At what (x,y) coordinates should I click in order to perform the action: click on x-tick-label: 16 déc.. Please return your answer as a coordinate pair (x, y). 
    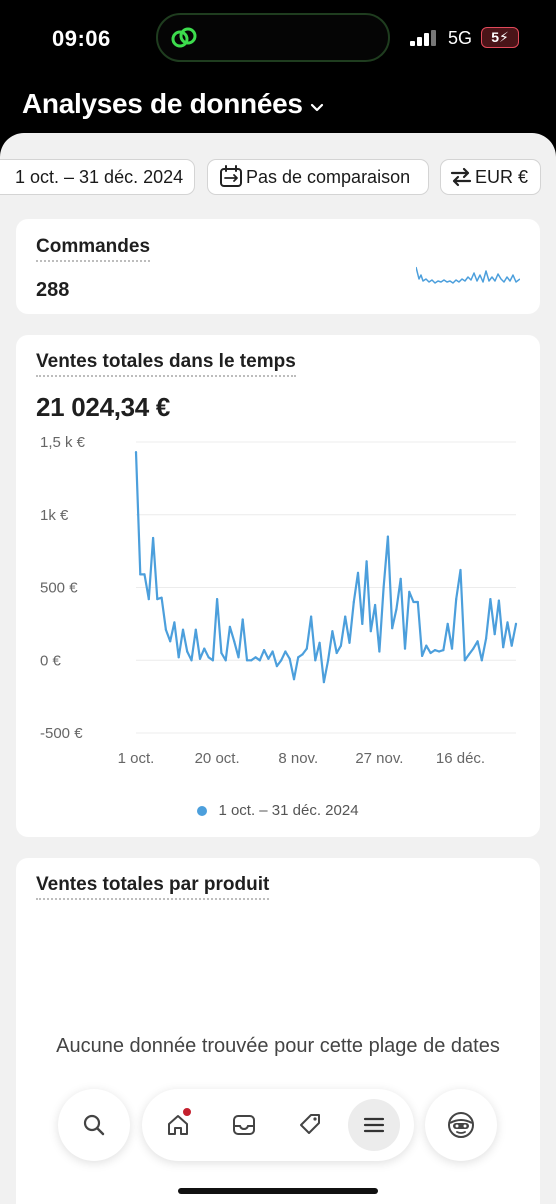
    Looking at the image, I should click on (460, 758).